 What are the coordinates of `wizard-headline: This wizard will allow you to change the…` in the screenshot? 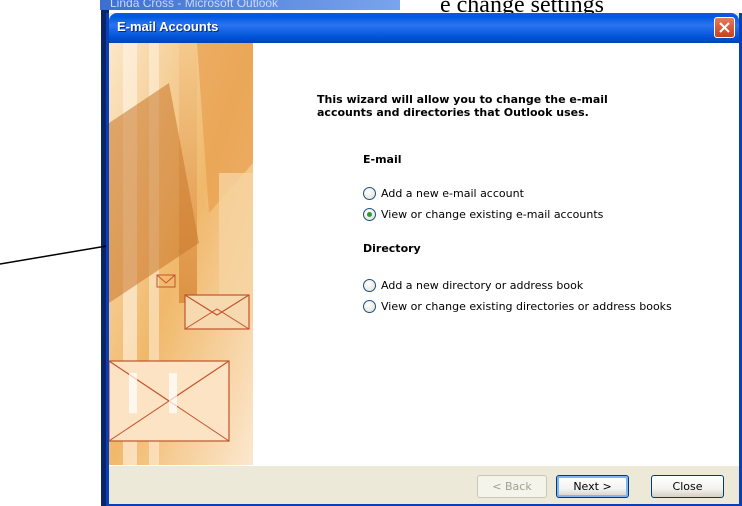 It's located at (462, 106).